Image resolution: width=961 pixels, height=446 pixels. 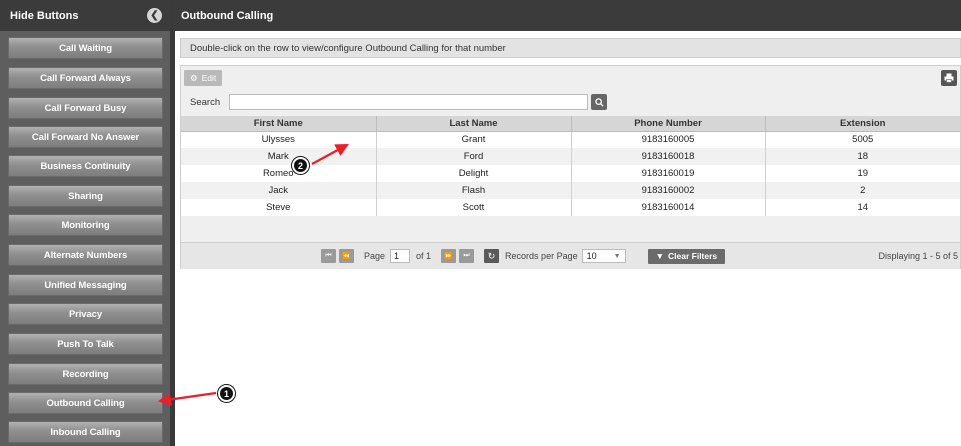 I want to click on table-cell: Jack, so click(x=279, y=190).